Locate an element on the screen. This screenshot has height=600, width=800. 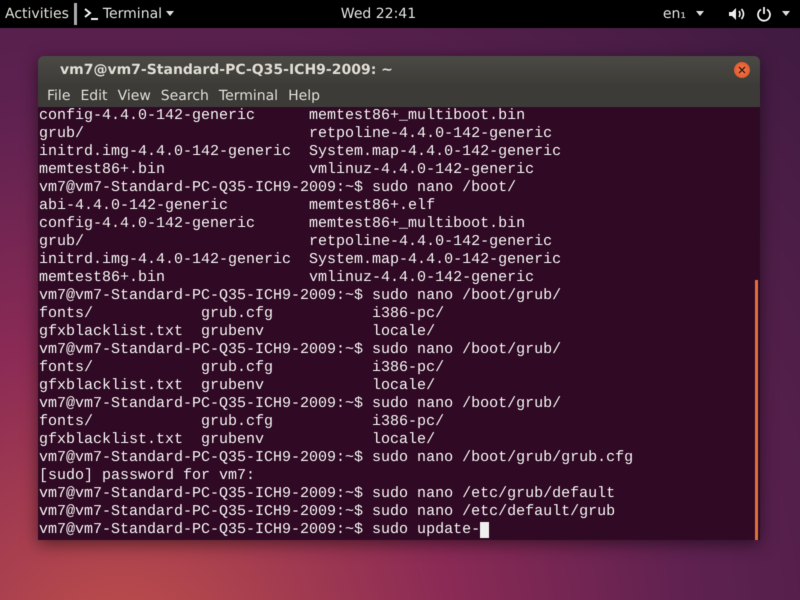
menu-item: File is located at coordinates (59, 96).